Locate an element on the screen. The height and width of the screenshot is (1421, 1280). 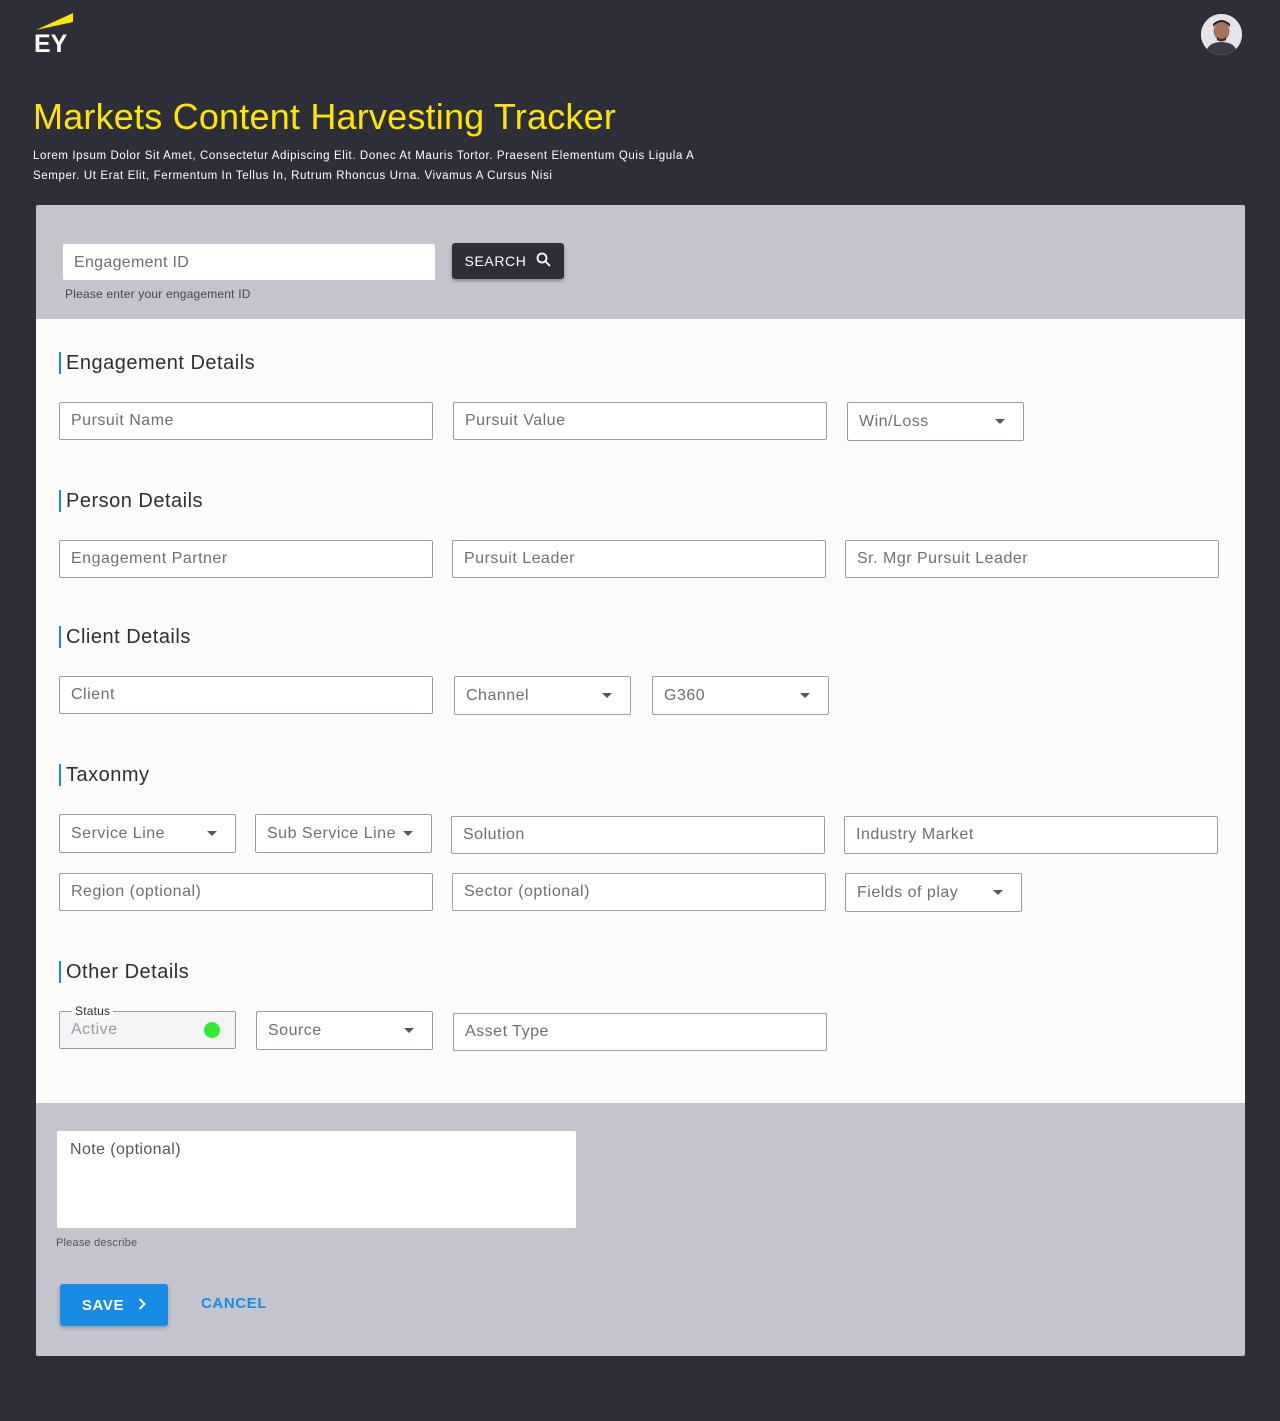
g360-select: G360 is located at coordinates (740, 695).